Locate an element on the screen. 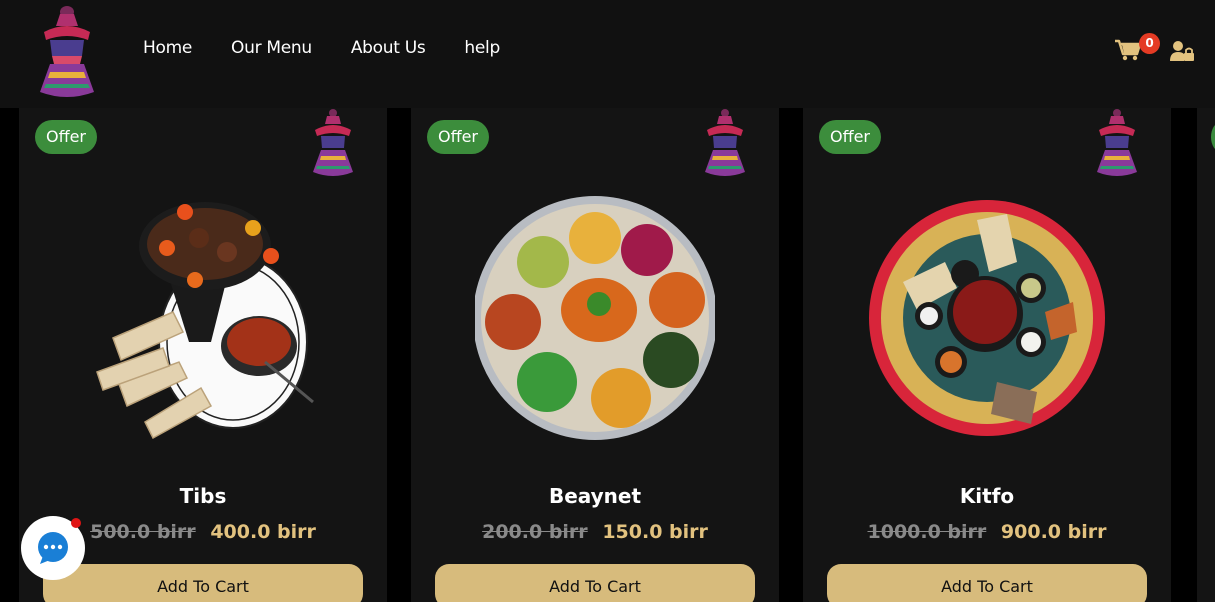 This screenshot has width=1215, height=602. beaynet-food-image is located at coordinates (595, 318).